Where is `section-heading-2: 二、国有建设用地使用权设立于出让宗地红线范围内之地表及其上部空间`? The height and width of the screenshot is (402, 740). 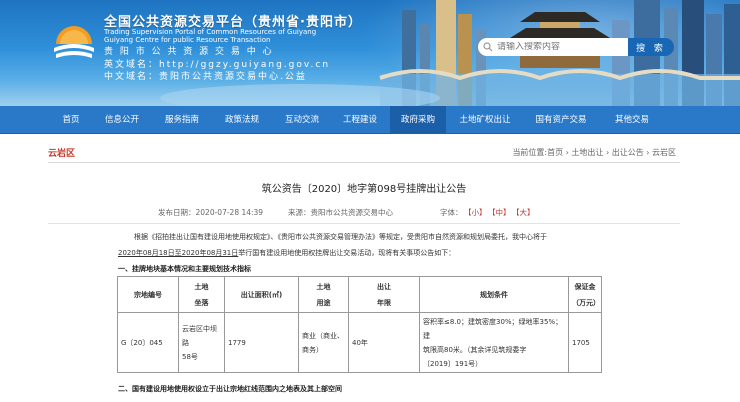 section-heading-2: 二、国有建设用地使用权设立于出让宗地红线范围内之地表及其上部空间 is located at coordinates (230, 389).